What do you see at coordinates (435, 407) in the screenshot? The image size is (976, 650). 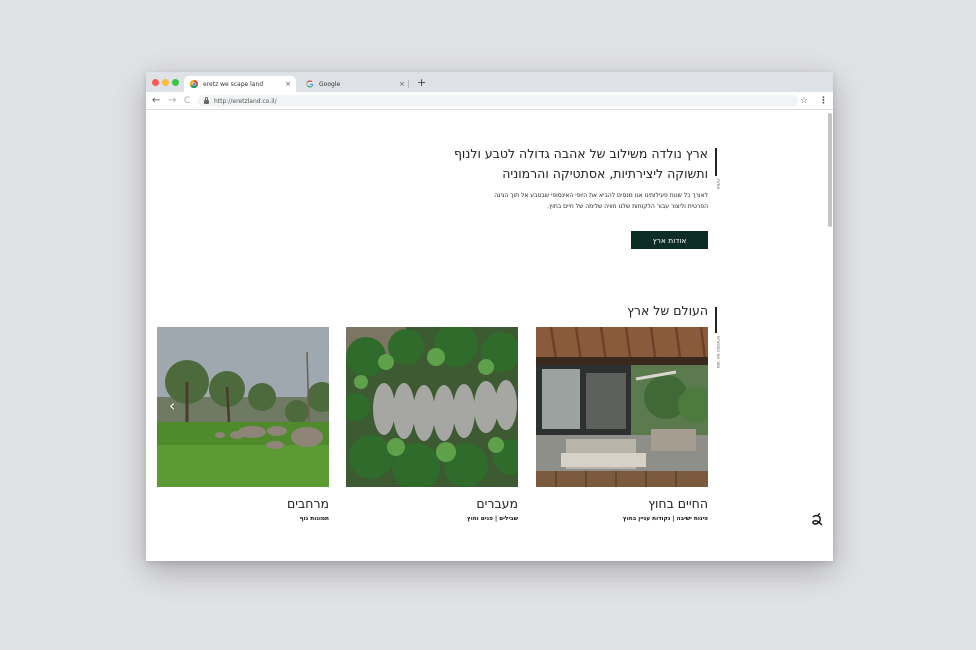 I see `garden-path-image` at bounding box center [435, 407].